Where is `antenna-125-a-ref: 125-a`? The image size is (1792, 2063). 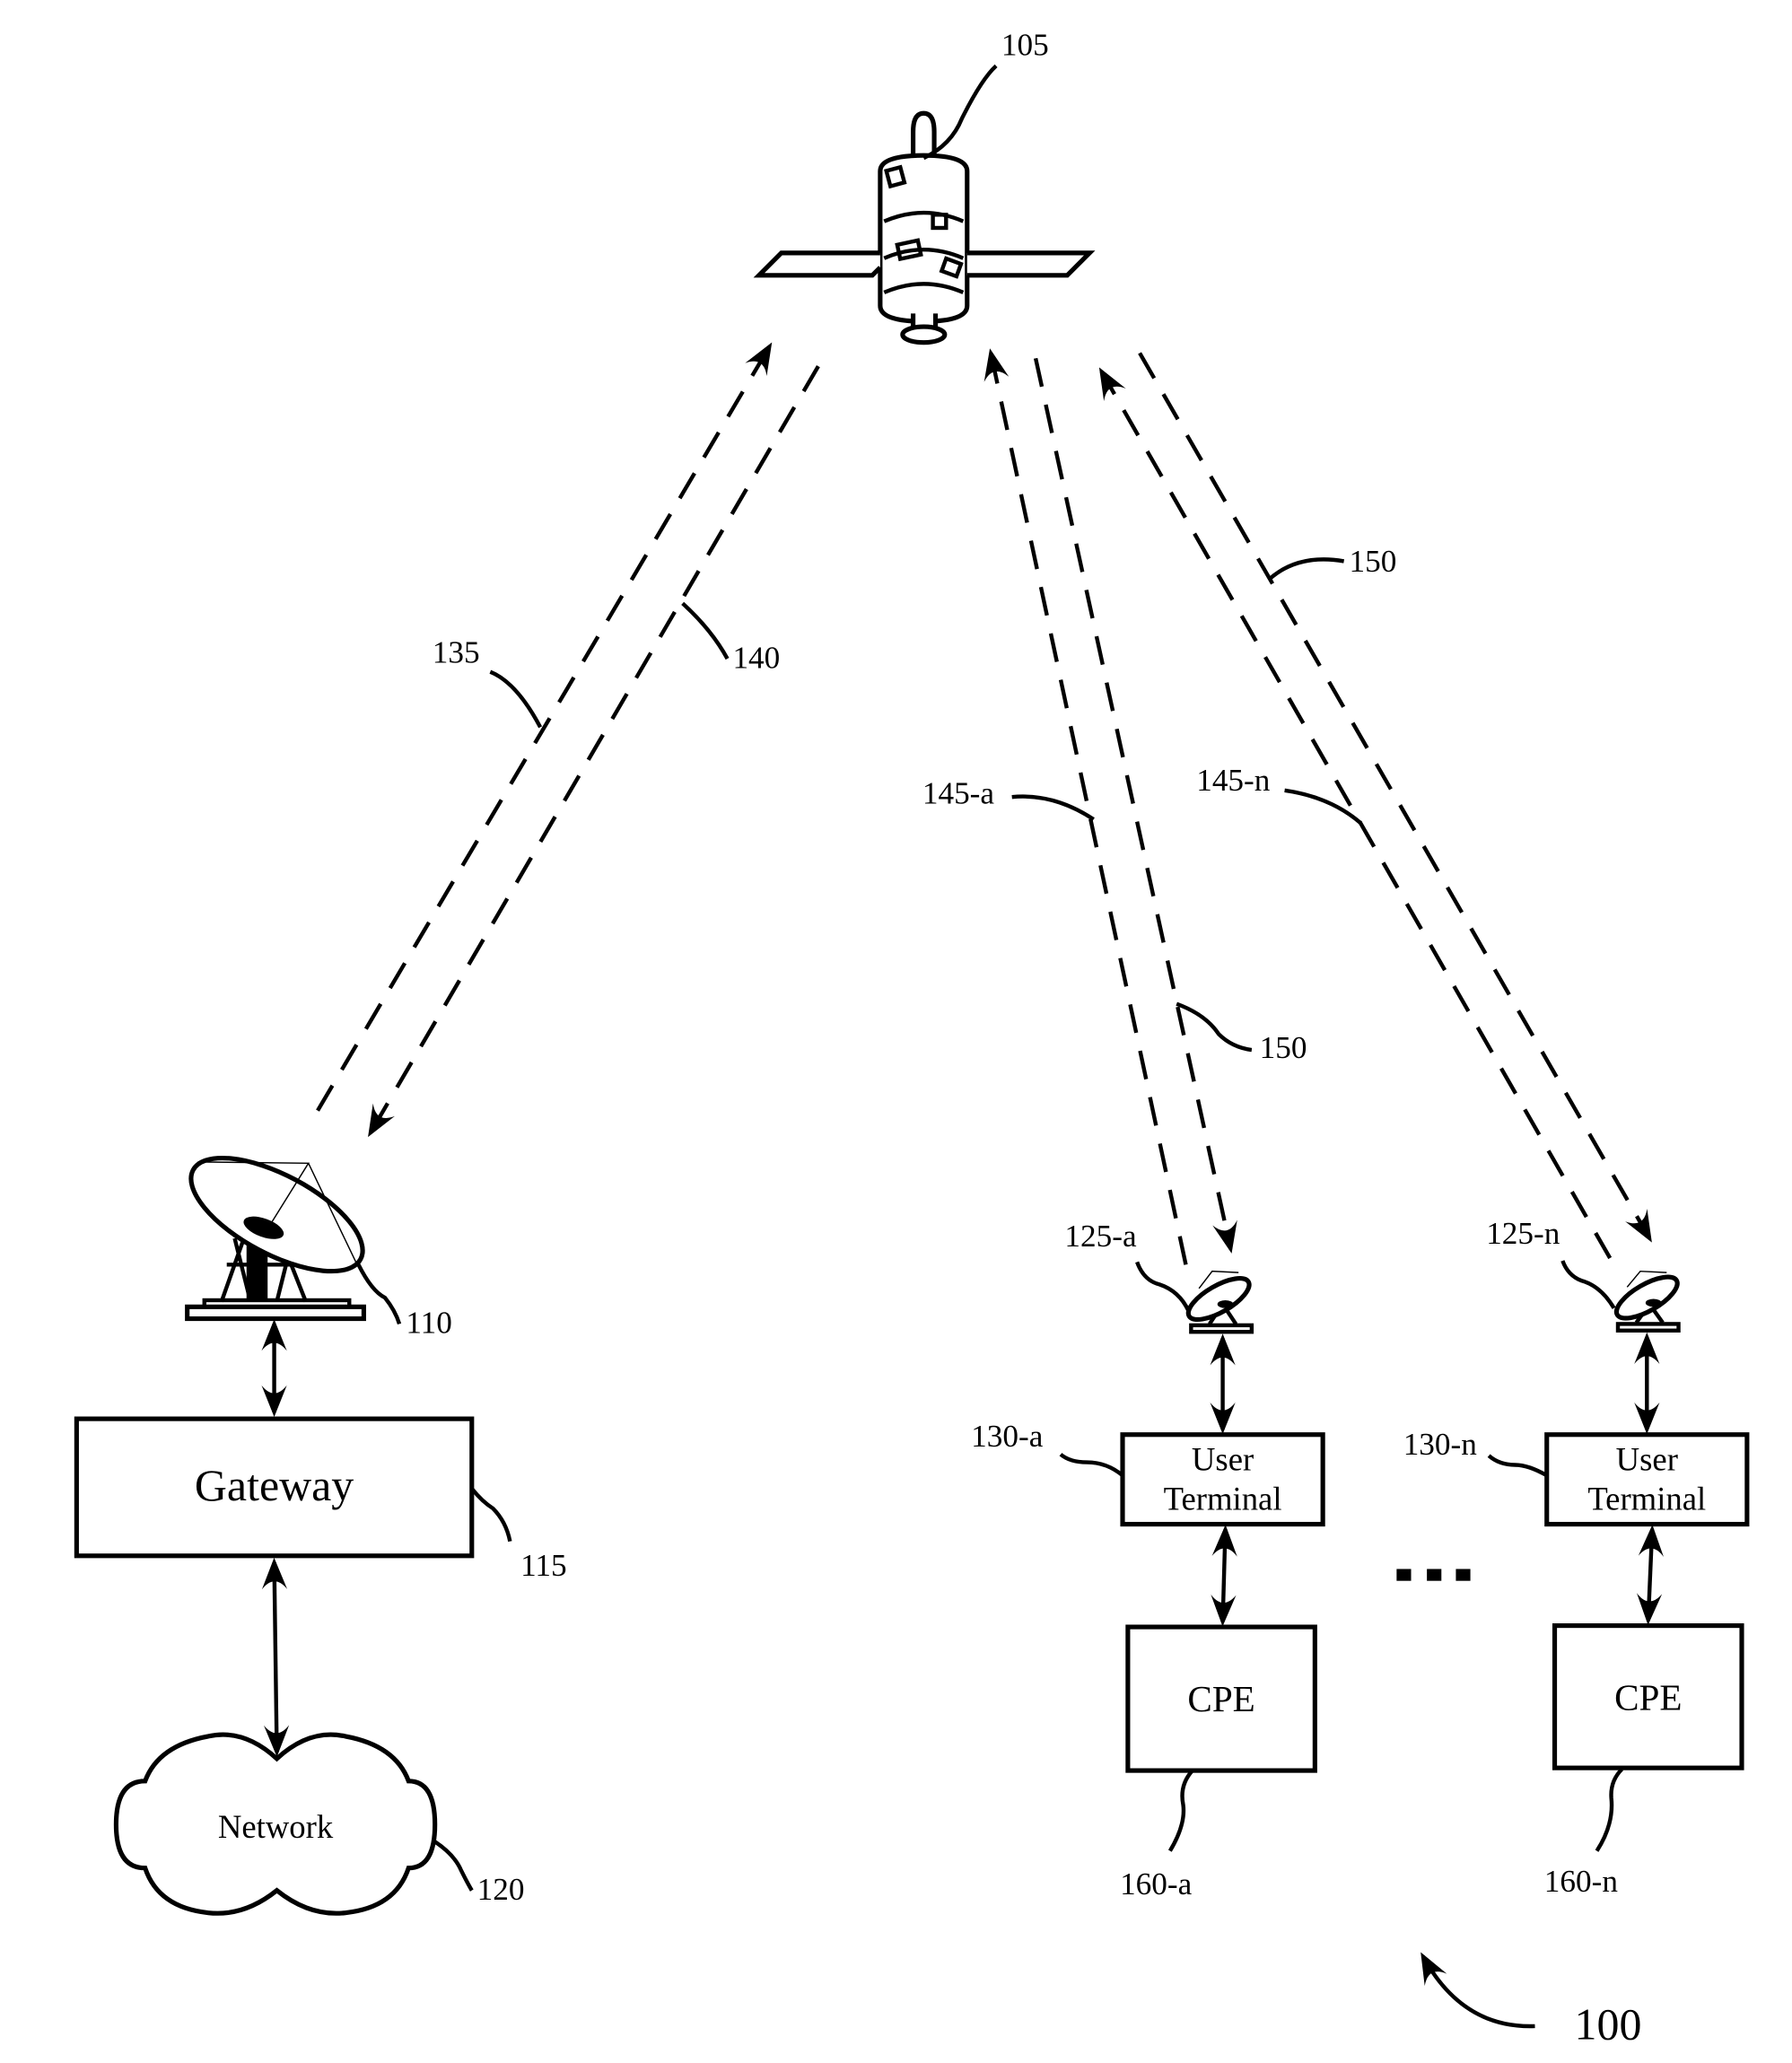
antenna-125-a-ref: 125-a is located at coordinates (1100, 1237).